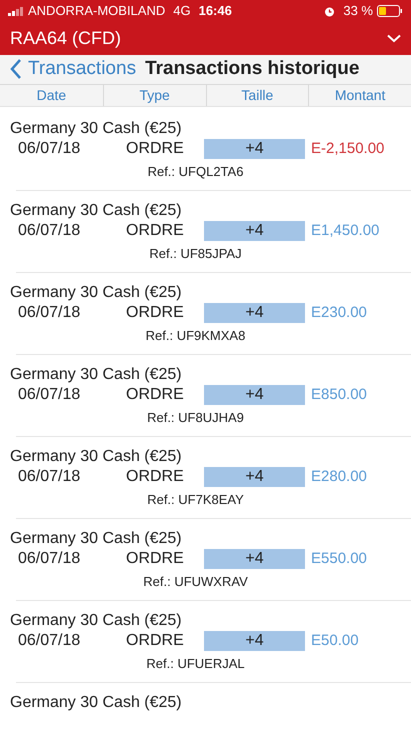 This screenshot has height=731, width=411. Describe the element at coordinates (196, 335) in the screenshot. I see `trade-reference: Ref.: UF9KMXA8` at that location.